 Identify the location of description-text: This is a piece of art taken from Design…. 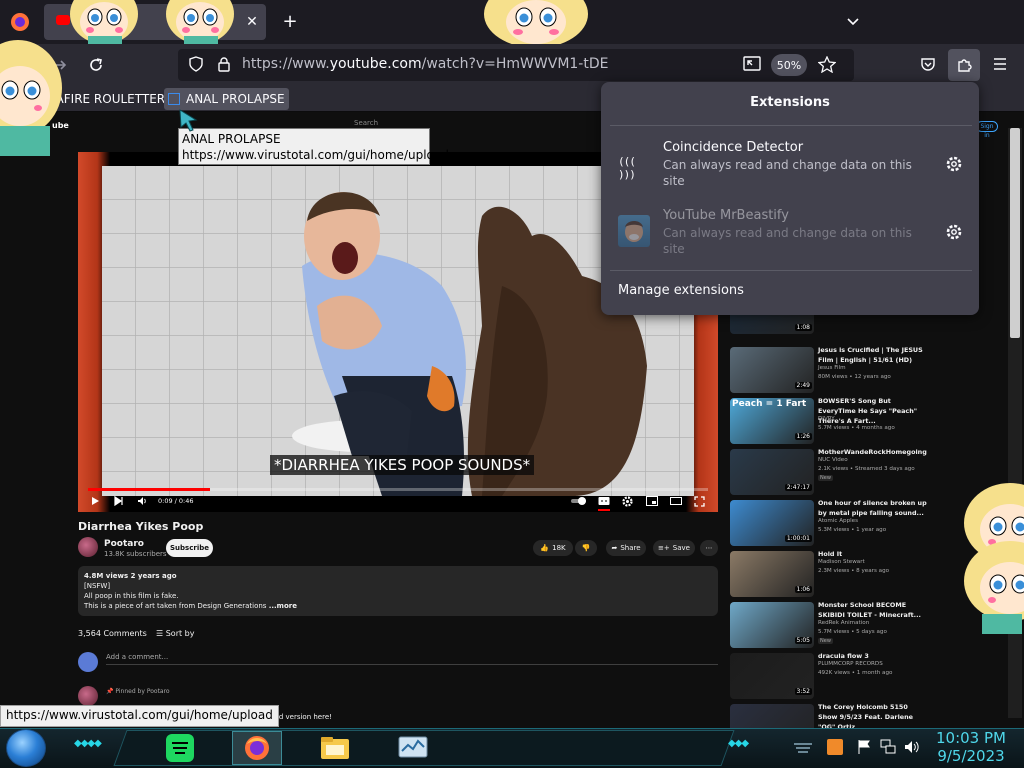
(175, 606).